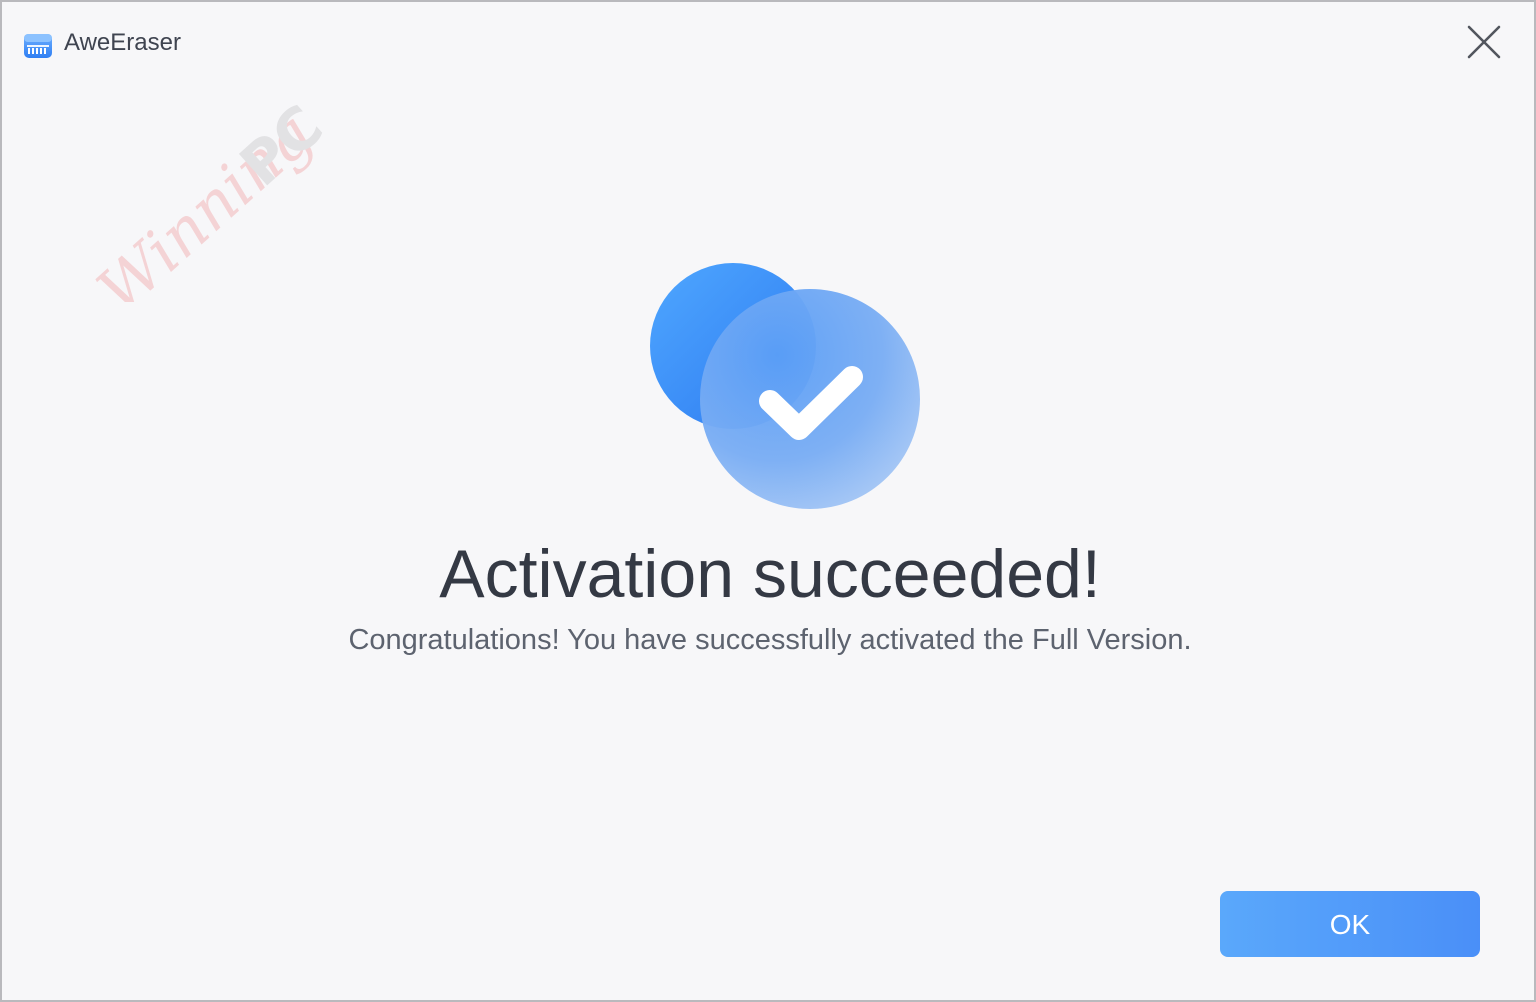 This screenshot has height=1002, width=1536. What do you see at coordinates (122, 42) in the screenshot?
I see `app-title: AweEraser` at bounding box center [122, 42].